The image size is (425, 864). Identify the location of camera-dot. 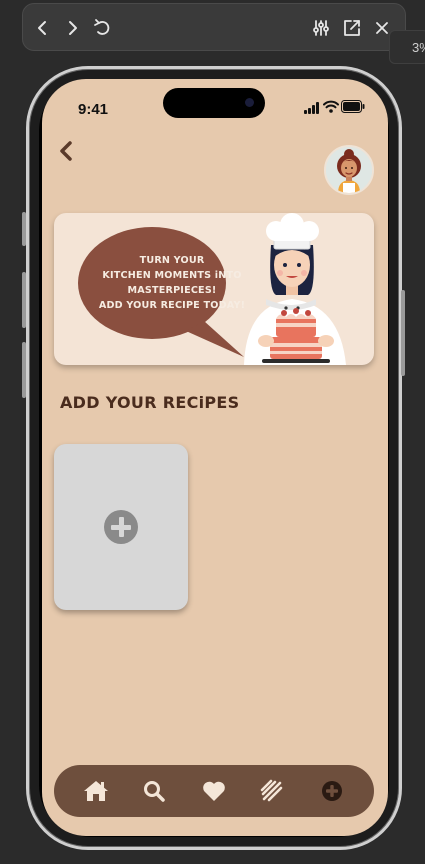
(249, 102).